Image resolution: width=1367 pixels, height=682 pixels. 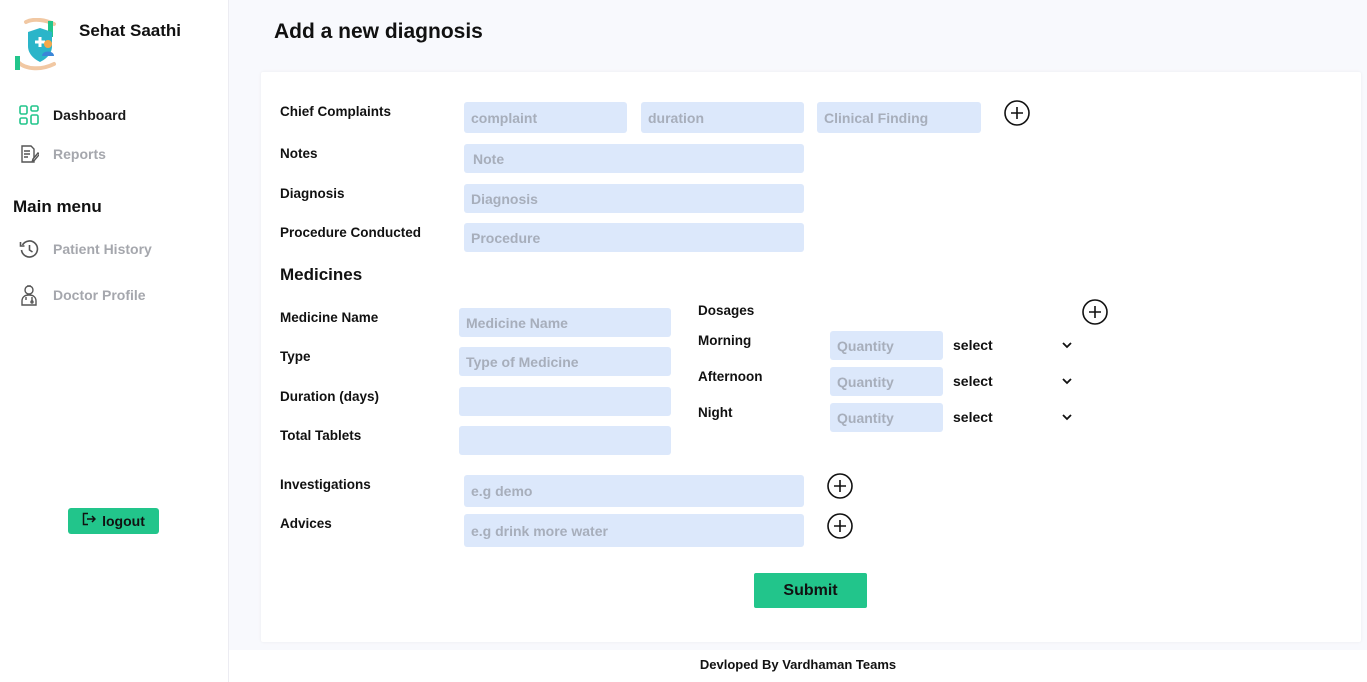 I want to click on dosages-label: Dosages, so click(x=726, y=310).